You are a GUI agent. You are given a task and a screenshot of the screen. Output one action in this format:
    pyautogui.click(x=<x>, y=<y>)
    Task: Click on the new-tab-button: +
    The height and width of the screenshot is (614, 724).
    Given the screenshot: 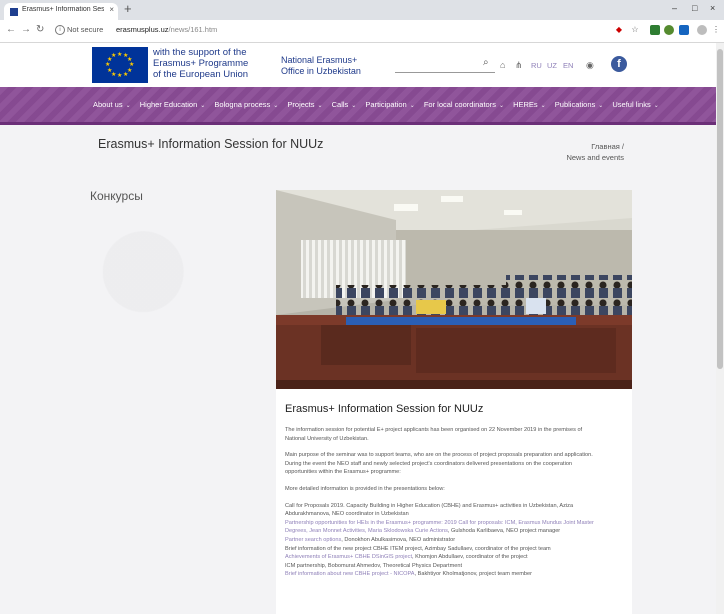 What is the action you would take?
    pyautogui.click(x=128, y=9)
    